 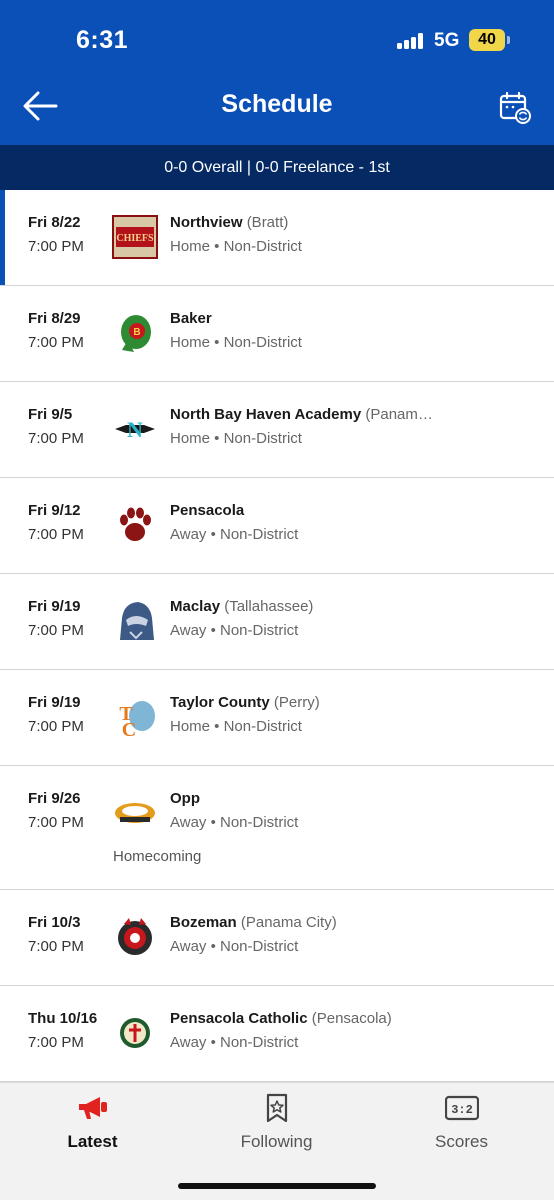 I want to click on tab-label: Following, so click(x=276, y=1141).